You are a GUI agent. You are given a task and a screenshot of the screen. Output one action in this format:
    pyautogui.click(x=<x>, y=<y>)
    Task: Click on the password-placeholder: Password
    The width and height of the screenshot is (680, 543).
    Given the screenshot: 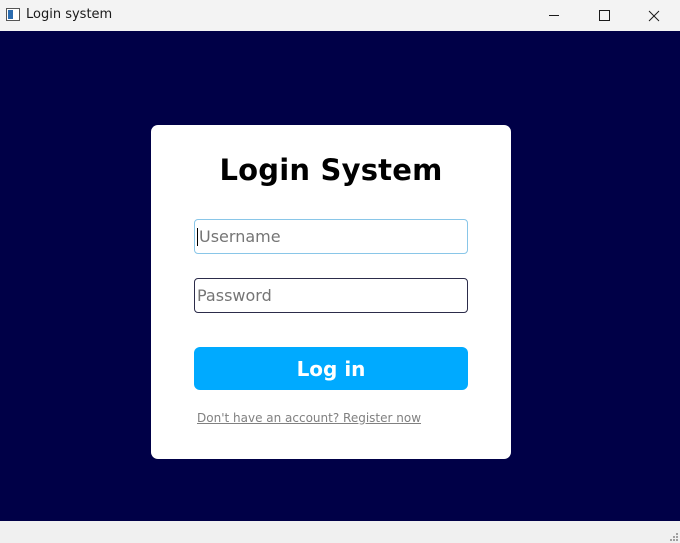 What is the action you would take?
    pyautogui.click(x=234, y=295)
    